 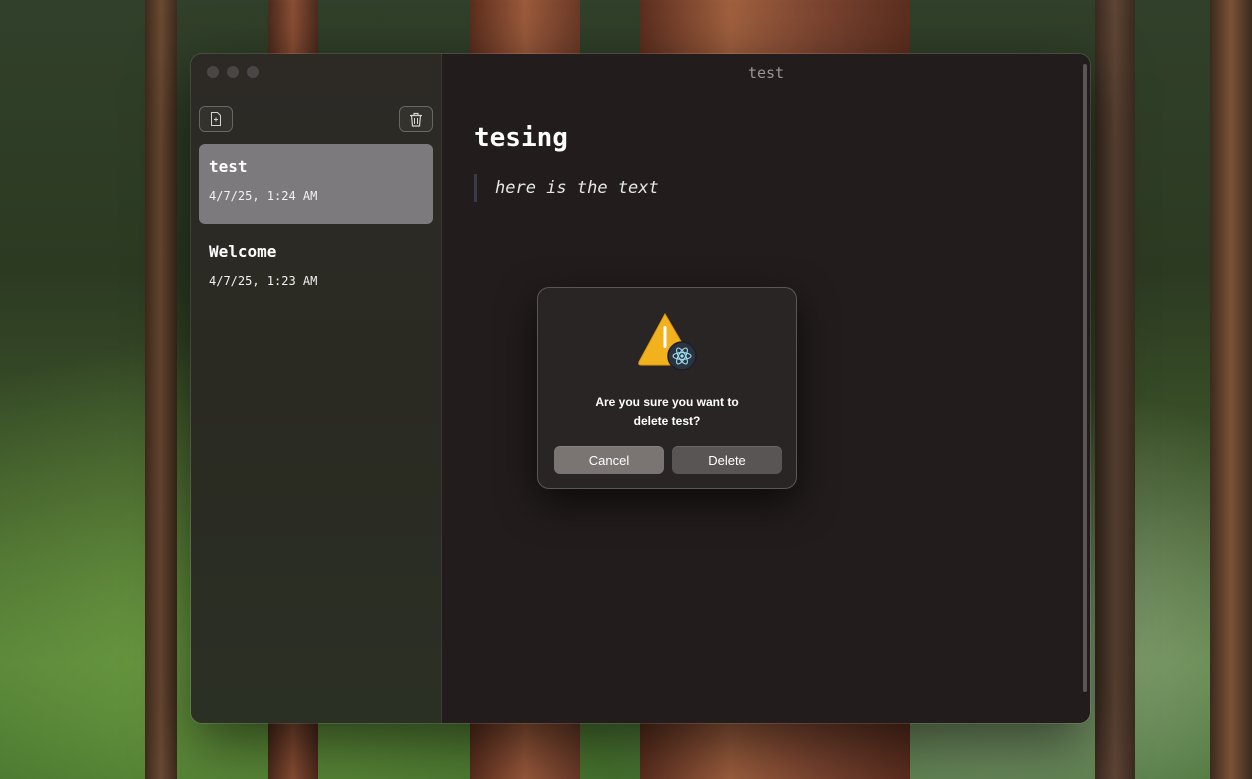 I want to click on window-controls, so click(x=233, y=72).